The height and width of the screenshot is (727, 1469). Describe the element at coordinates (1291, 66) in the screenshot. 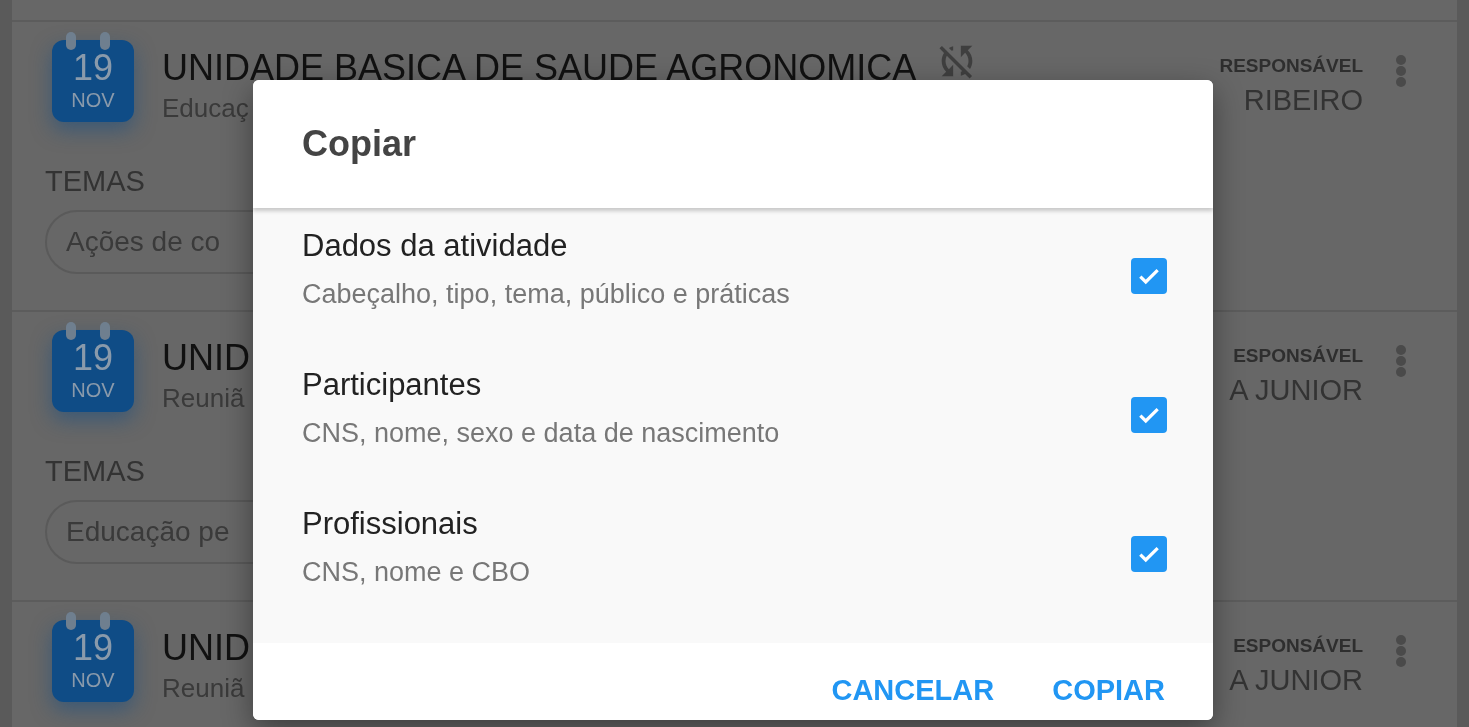

I see `responsible-label: RESPONSÁVEL` at that location.